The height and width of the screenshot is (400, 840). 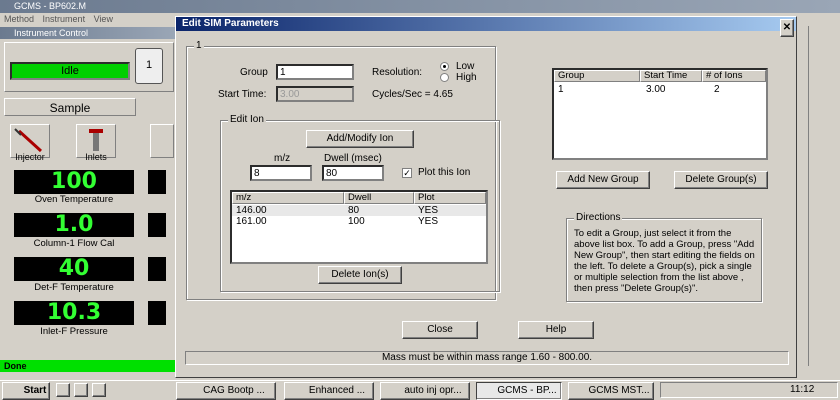 I want to click on dwell-input: 80, so click(x=353, y=173).